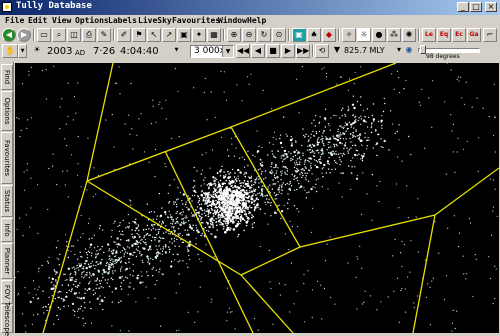 This screenshot has width=500, height=336. I want to click on arrow-icon: ↗, so click(169, 35).